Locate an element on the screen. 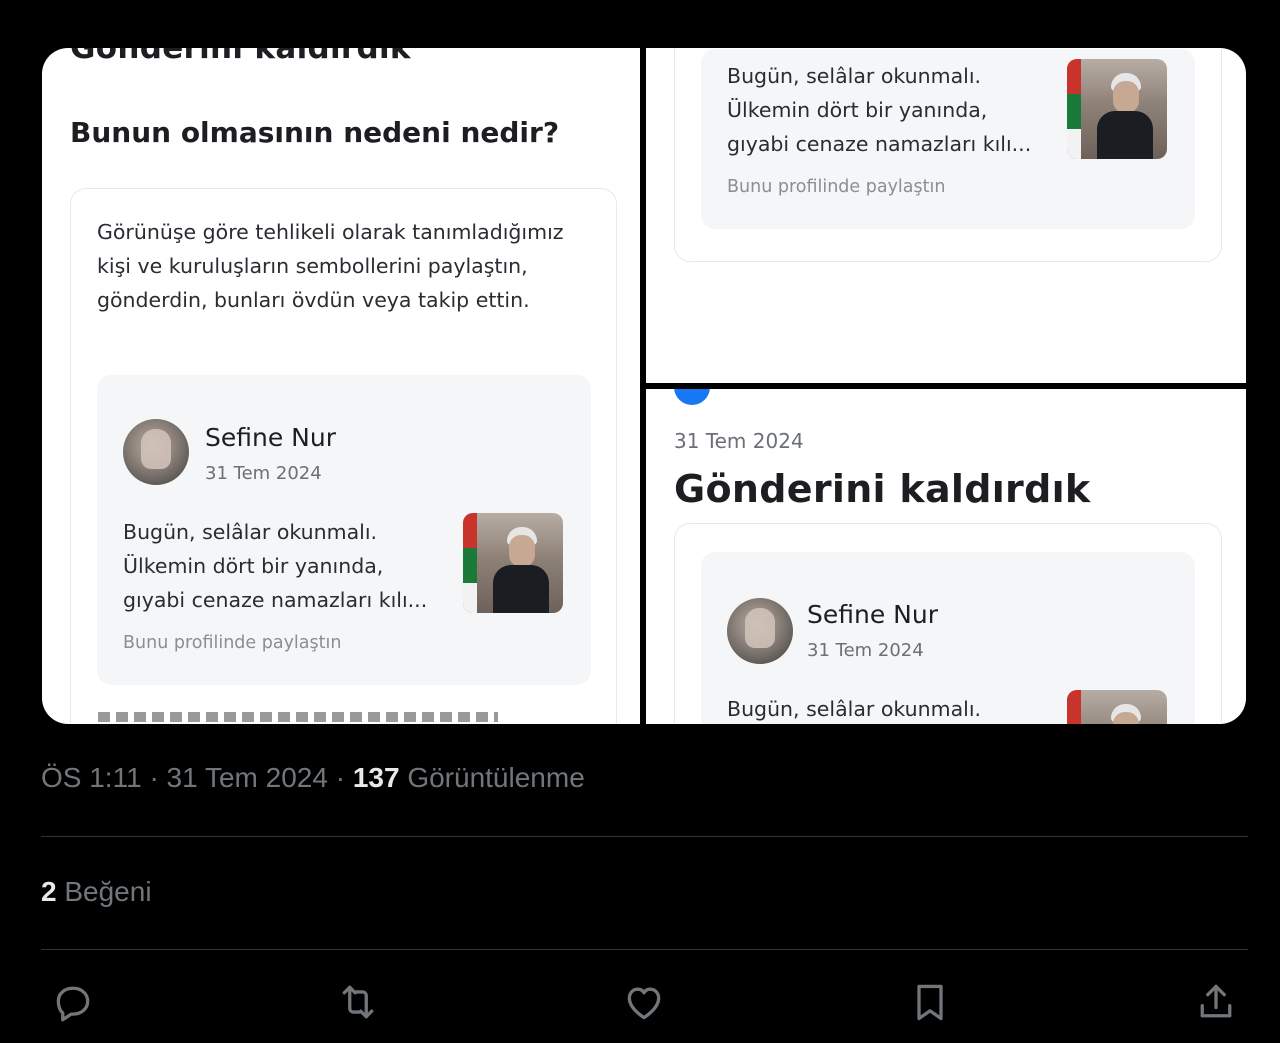  like-button is located at coordinates (644, 1002).